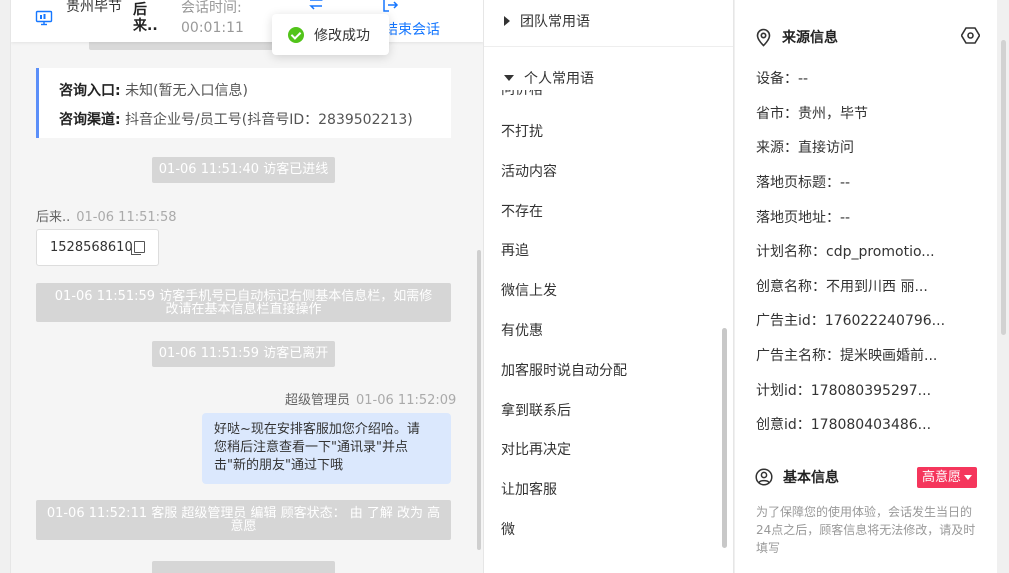 Image resolution: width=1009 pixels, height=573 pixels. Describe the element at coordinates (812, 114) in the screenshot. I see `source-row-region: 省市：贵州，毕节` at that location.